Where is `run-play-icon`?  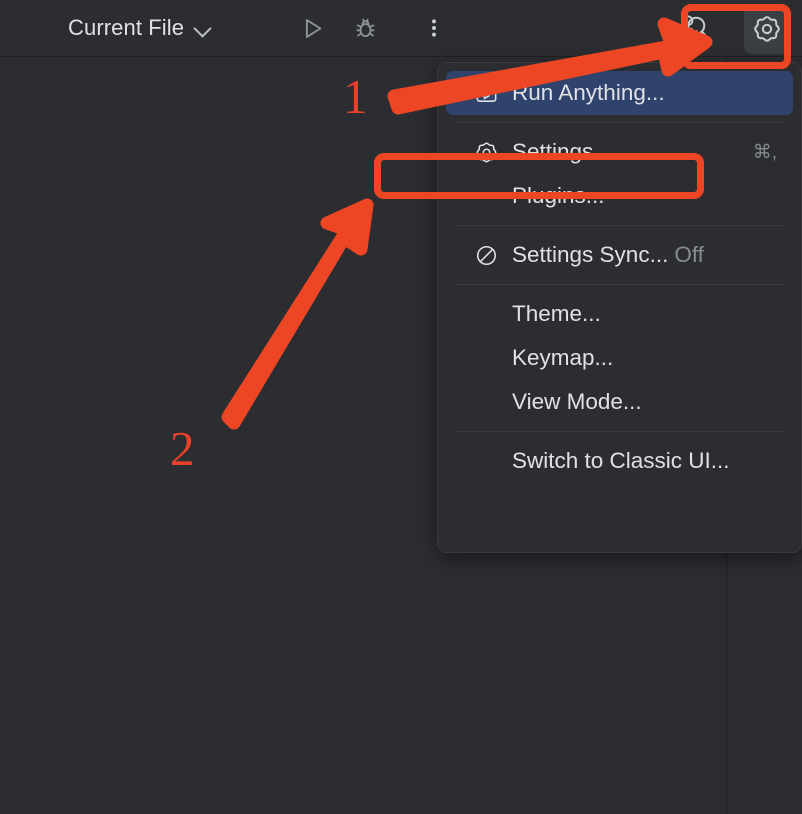 run-play-icon is located at coordinates (312, 28).